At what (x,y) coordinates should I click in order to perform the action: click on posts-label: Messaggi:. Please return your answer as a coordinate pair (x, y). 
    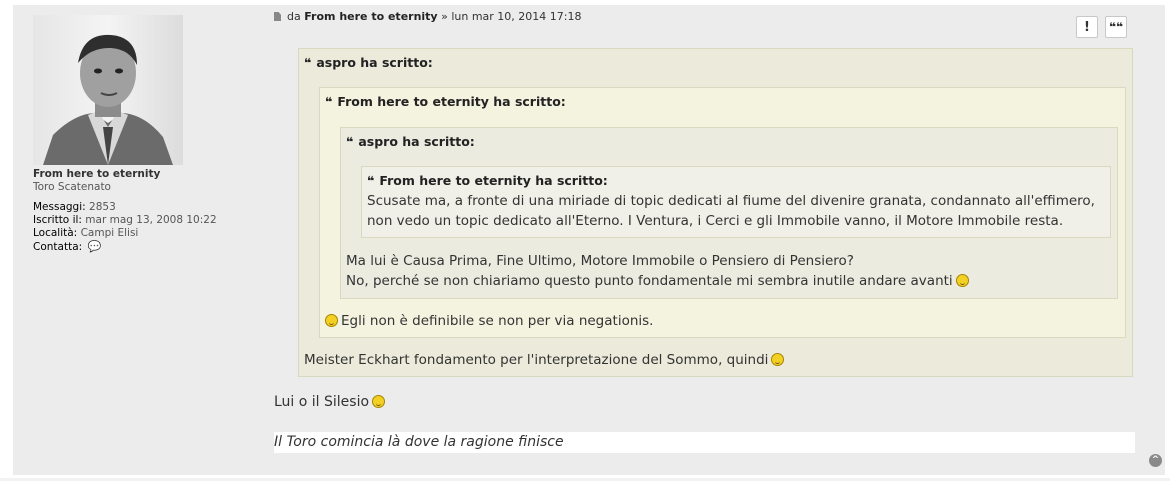
    Looking at the image, I should click on (59, 207).